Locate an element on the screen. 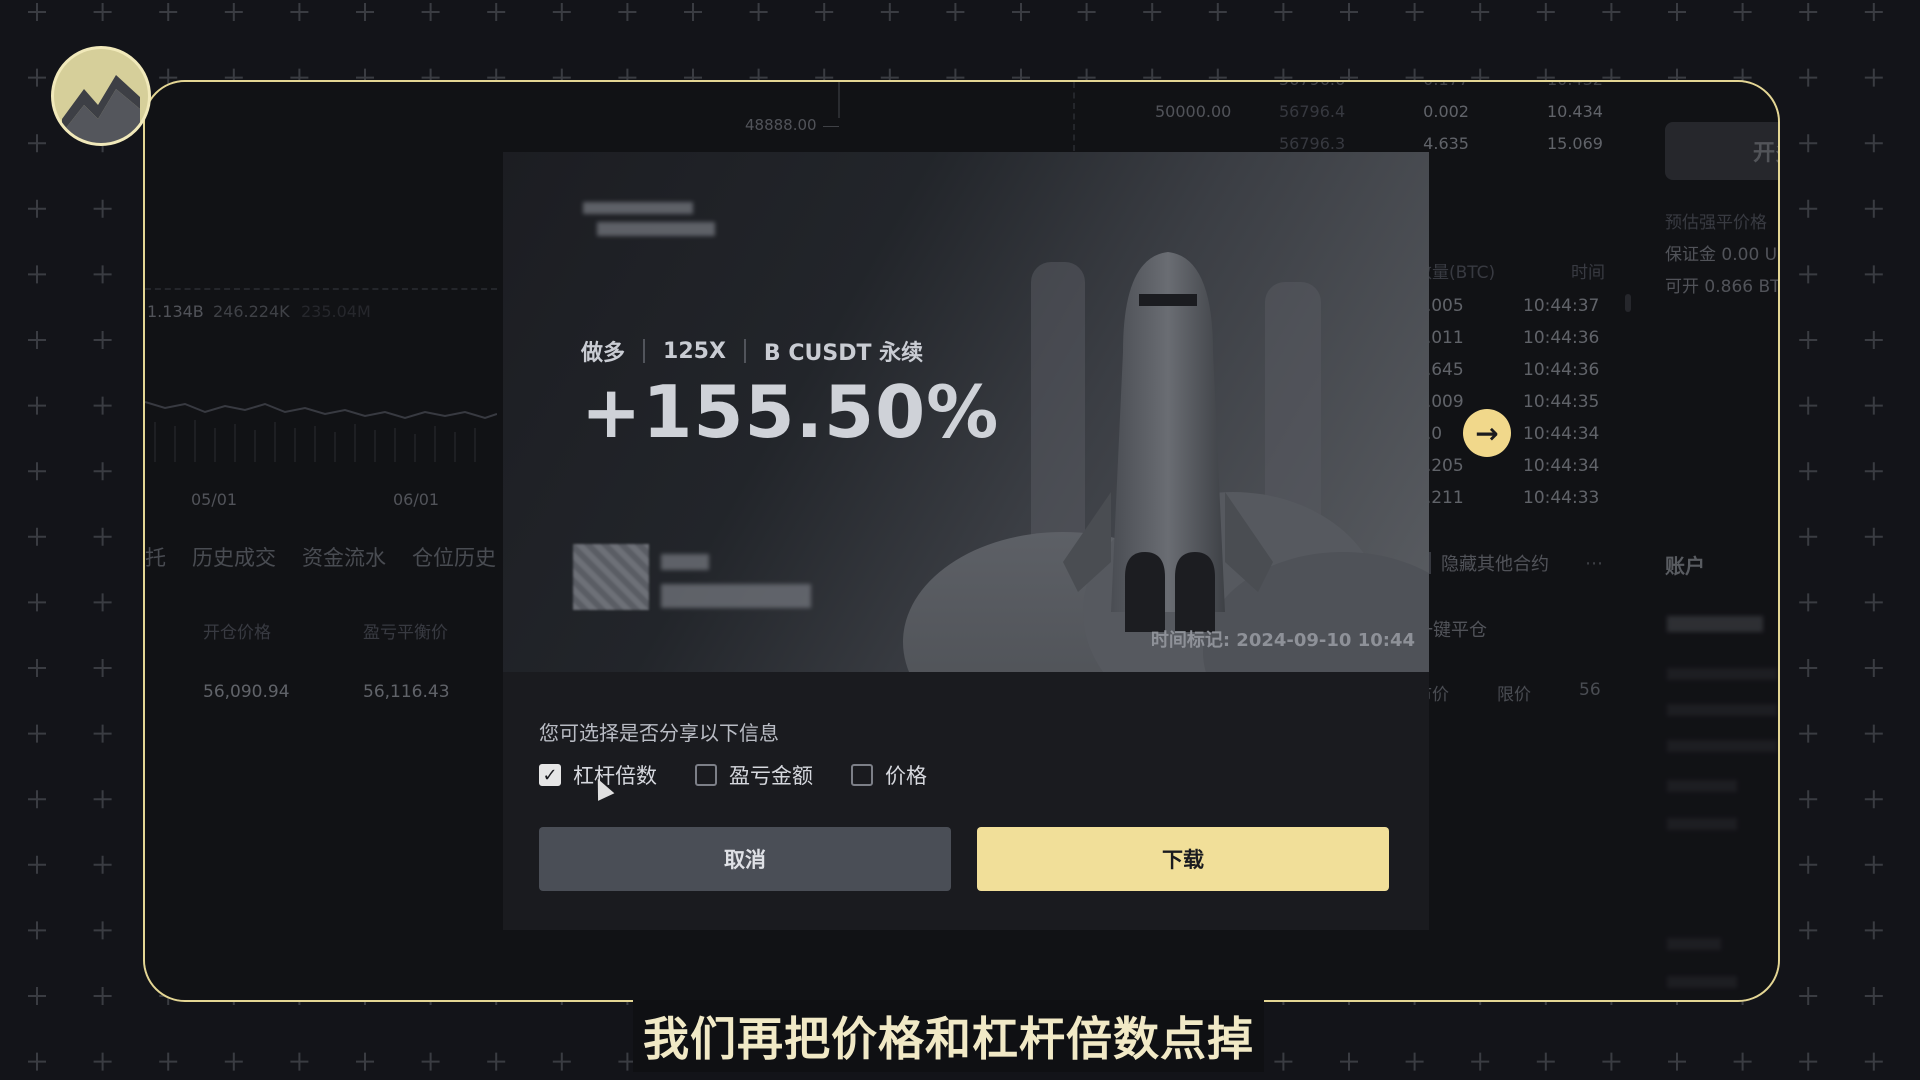 The width and height of the screenshot is (1920, 1080). download-button: 下载 is located at coordinates (1183, 859).